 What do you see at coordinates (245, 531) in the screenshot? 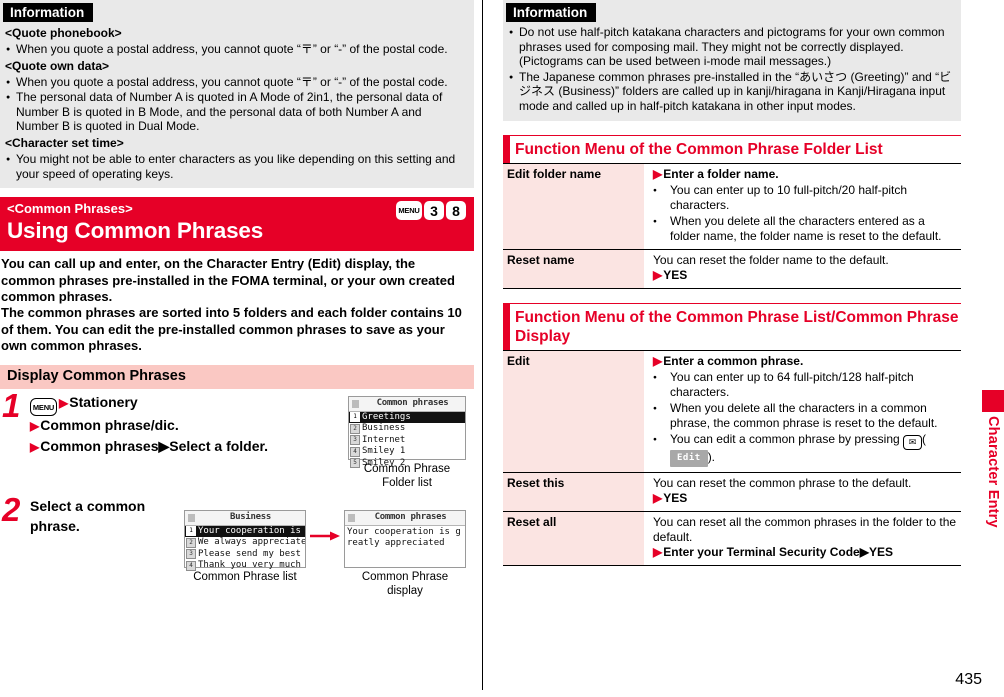
I see `list-item: 1Your cooperation is gr` at bounding box center [245, 531].